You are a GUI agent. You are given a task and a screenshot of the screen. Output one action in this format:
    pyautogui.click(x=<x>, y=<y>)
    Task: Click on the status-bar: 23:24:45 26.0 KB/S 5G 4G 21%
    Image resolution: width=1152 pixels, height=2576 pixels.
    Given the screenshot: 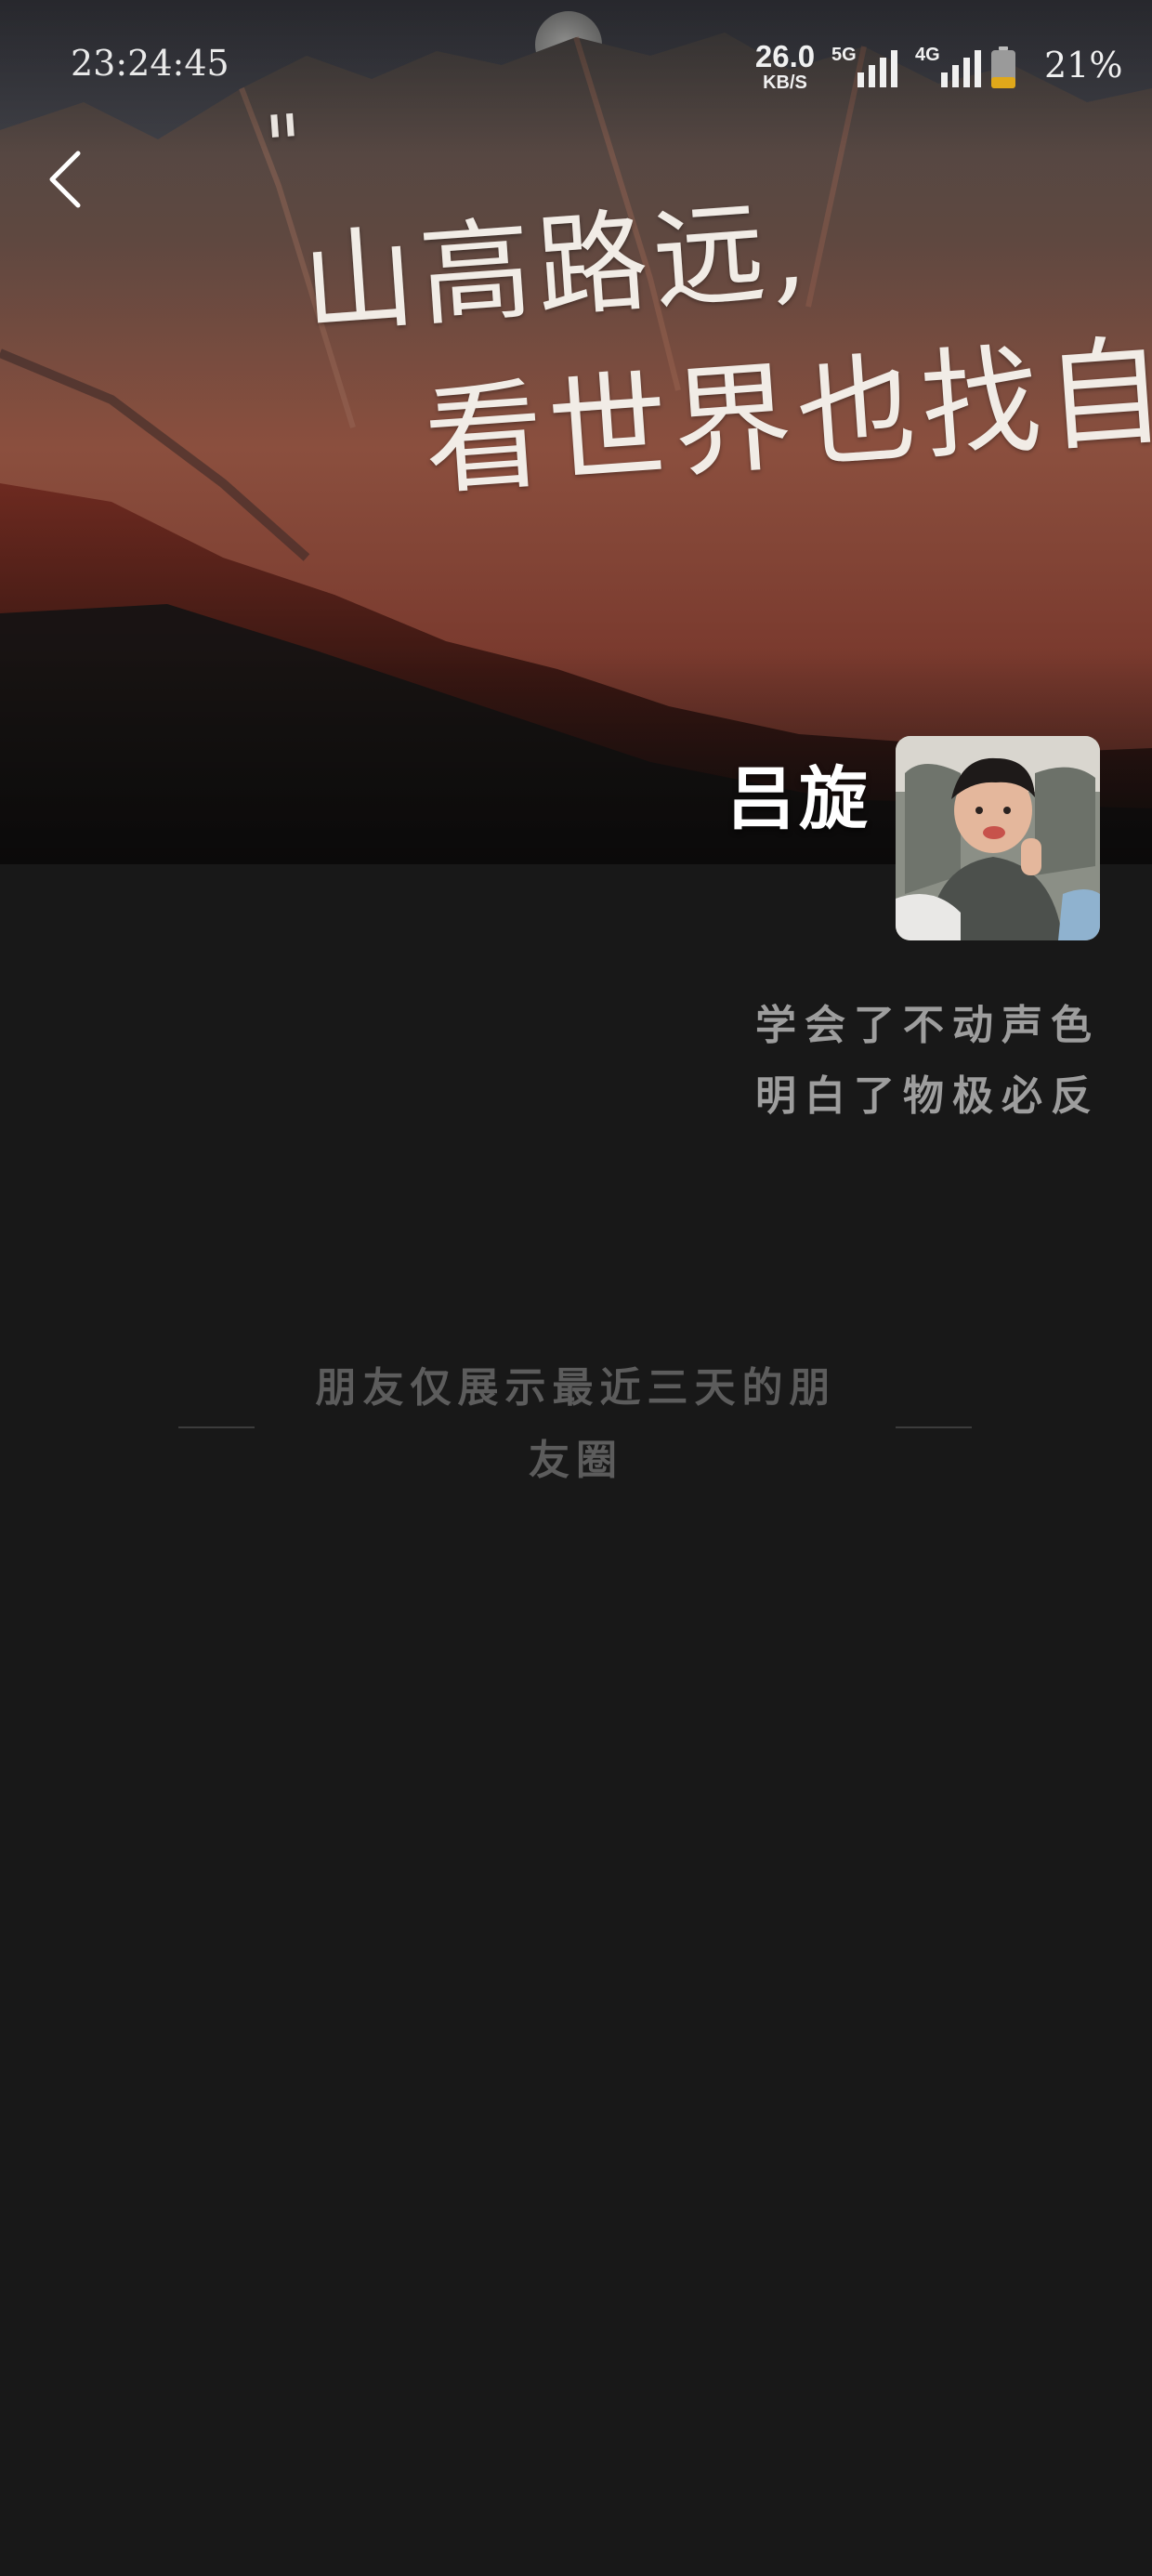 What is the action you would take?
    pyautogui.click(x=576, y=65)
    